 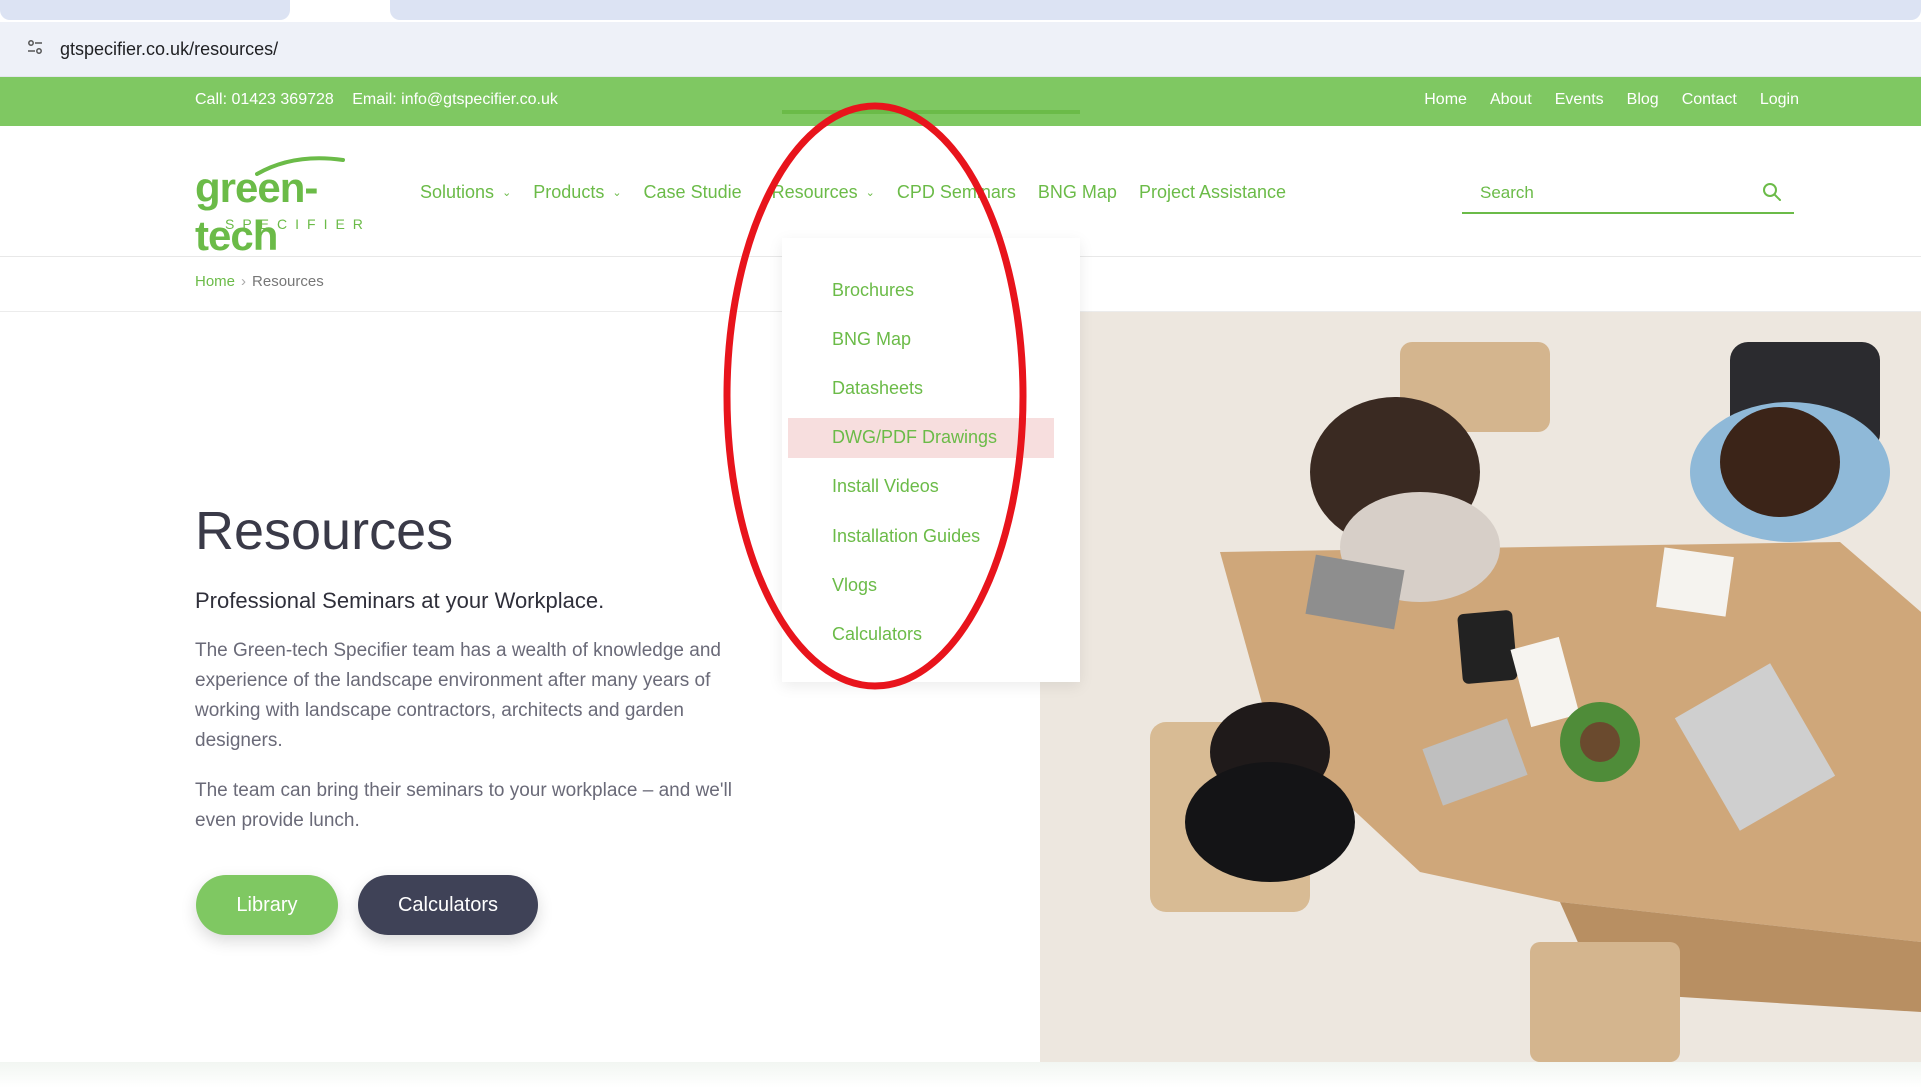 I want to click on nav-project-assistance-label: Project Assistance, so click(x=1212, y=192).